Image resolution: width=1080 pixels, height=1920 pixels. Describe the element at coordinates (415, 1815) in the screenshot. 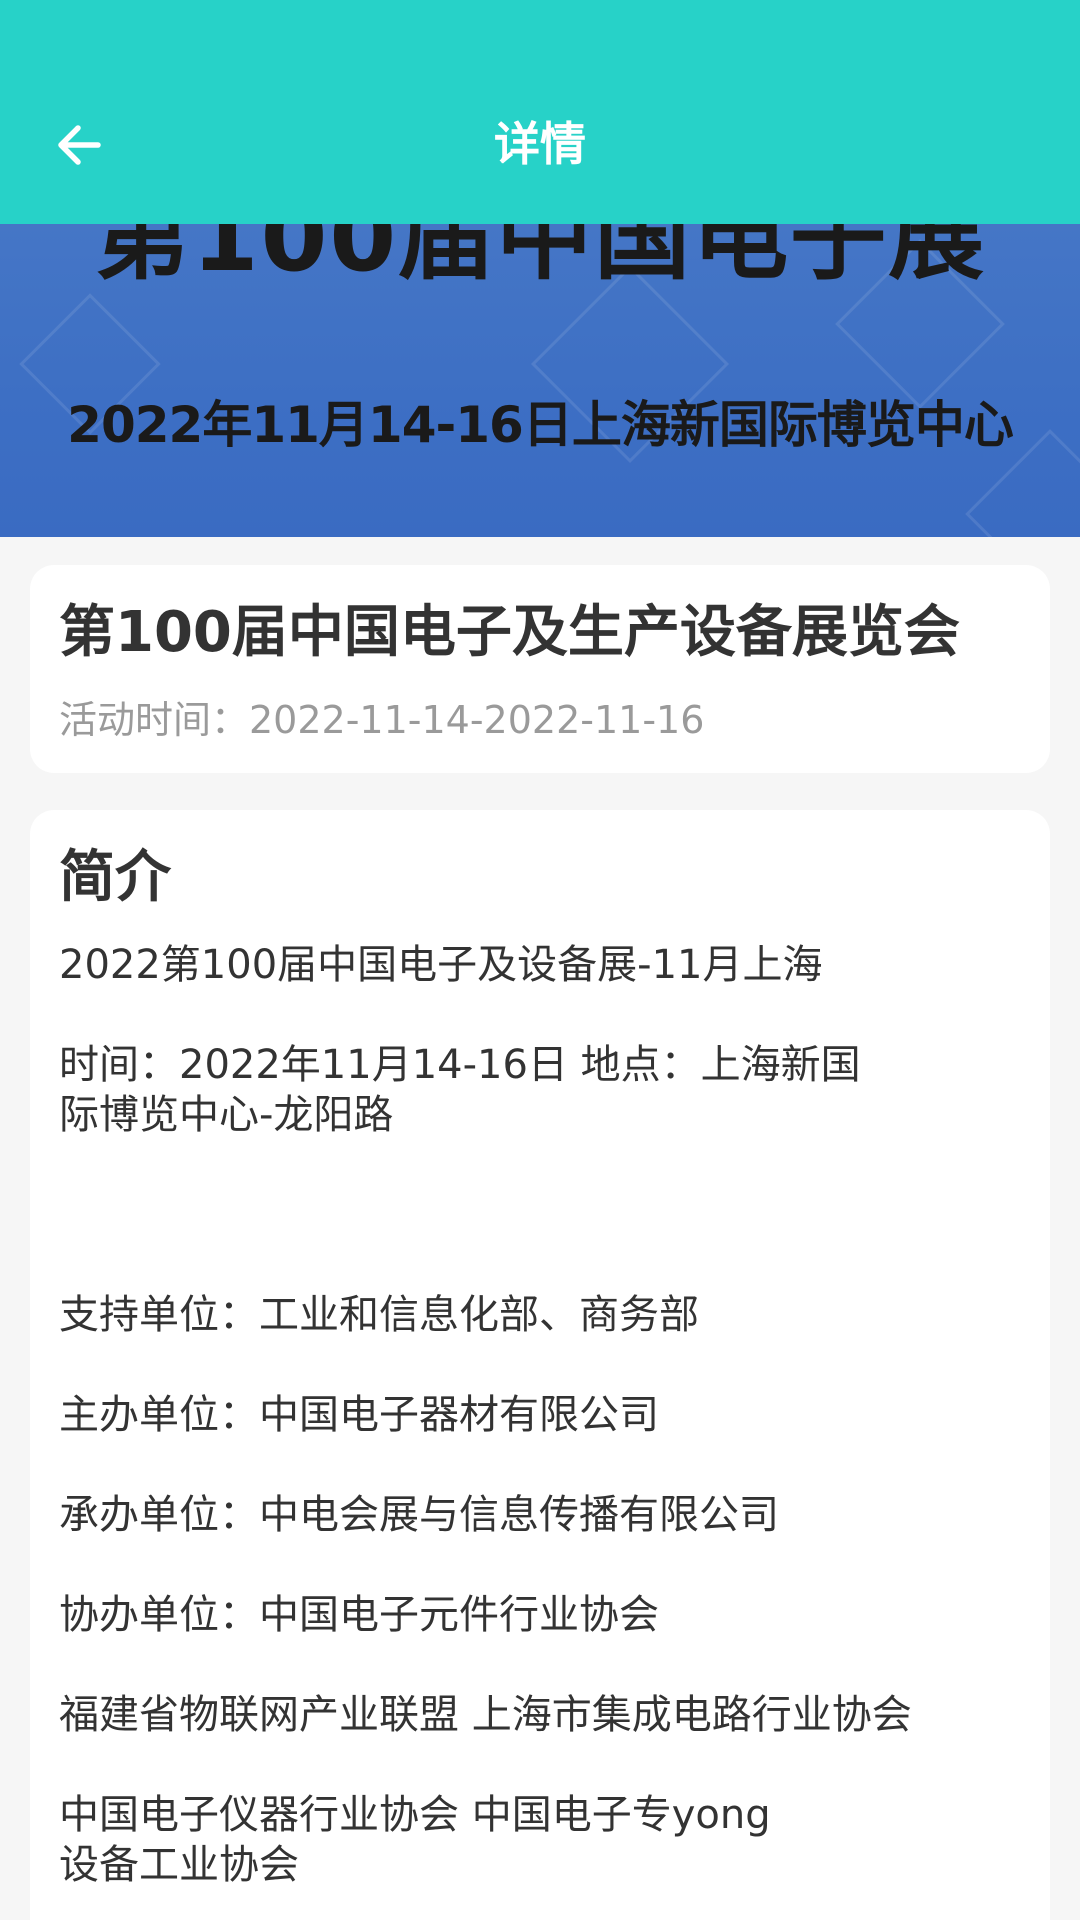

I see `intro-paragraph: 中国电子仪器行业协会 中国电子专yong` at that location.